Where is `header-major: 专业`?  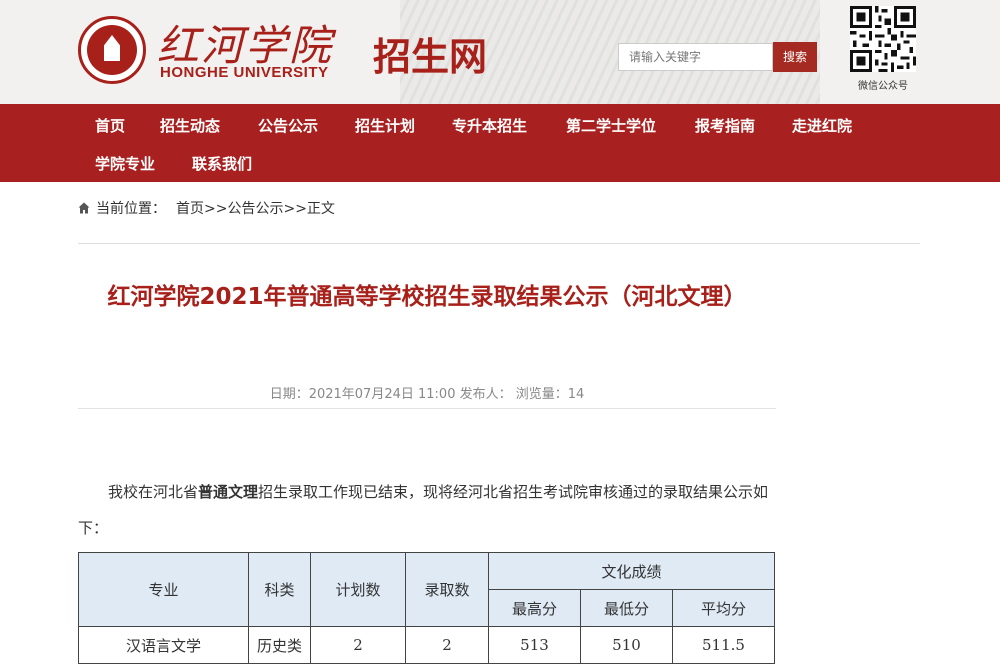 header-major: 专业 is located at coordinates (163, 589).